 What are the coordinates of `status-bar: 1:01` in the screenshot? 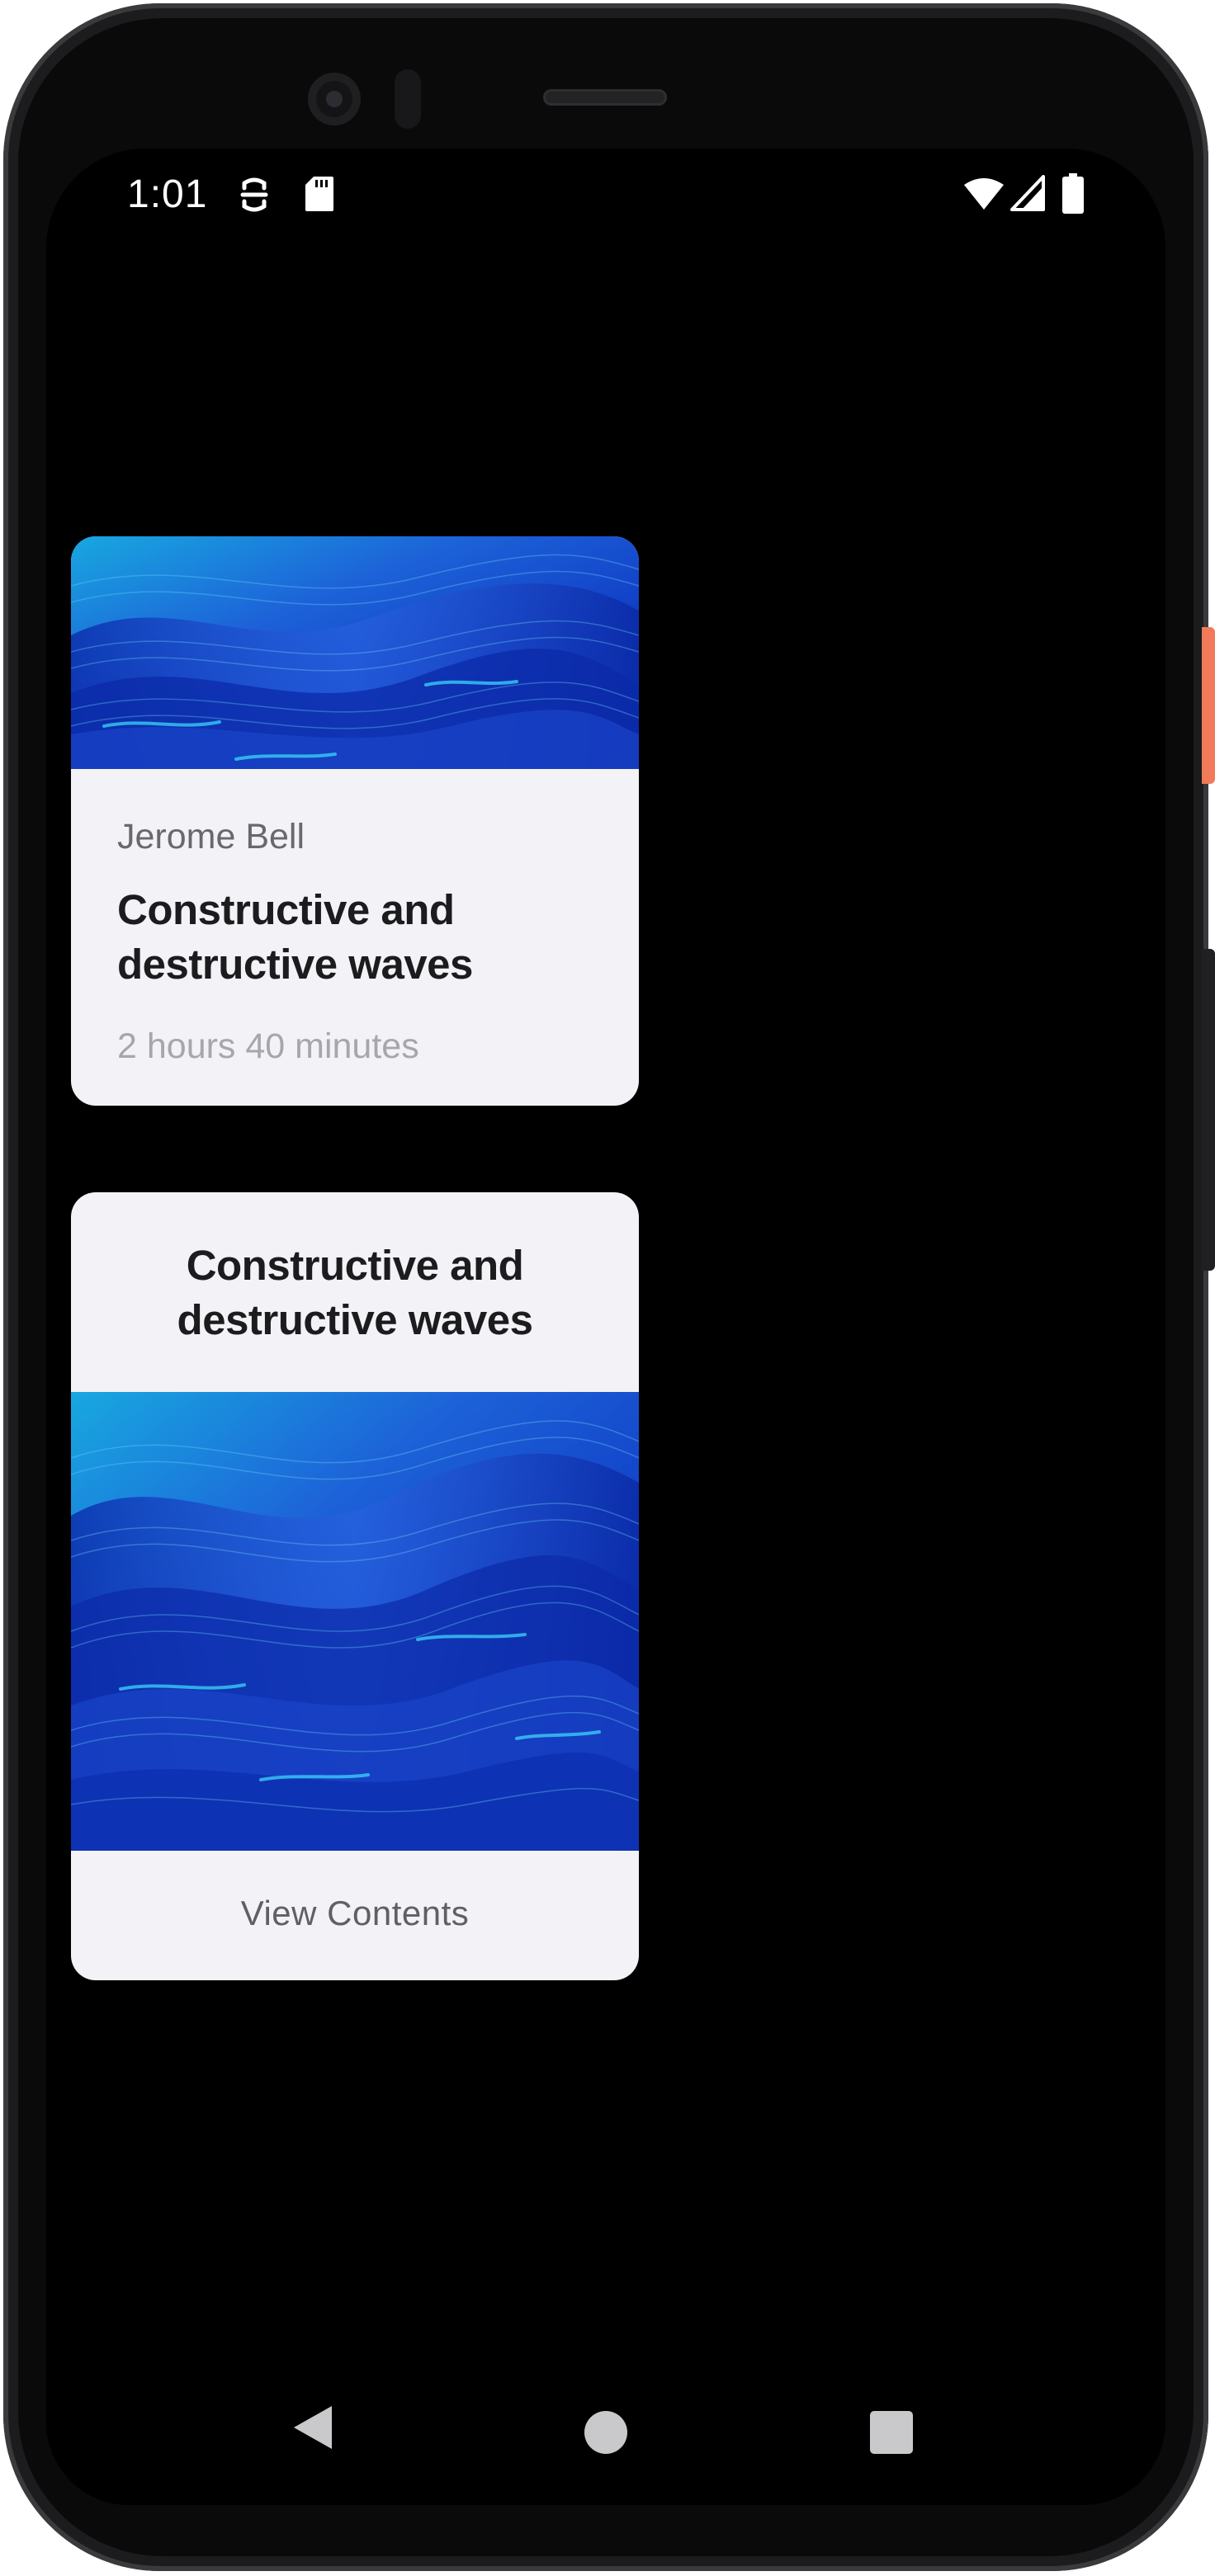 It's located at (605, 198).